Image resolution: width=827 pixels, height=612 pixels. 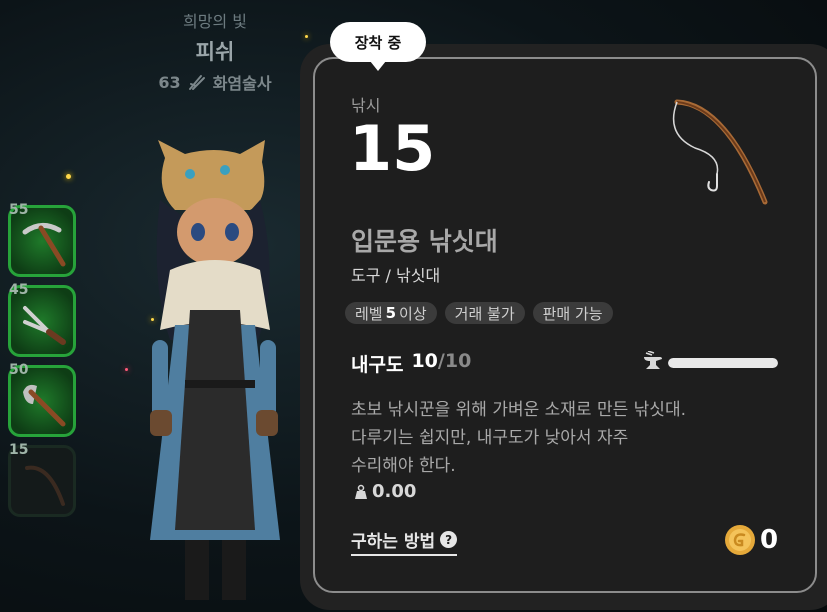 I want to click on durability-label: 내구도 10 /10, so click(x=411, y=363).